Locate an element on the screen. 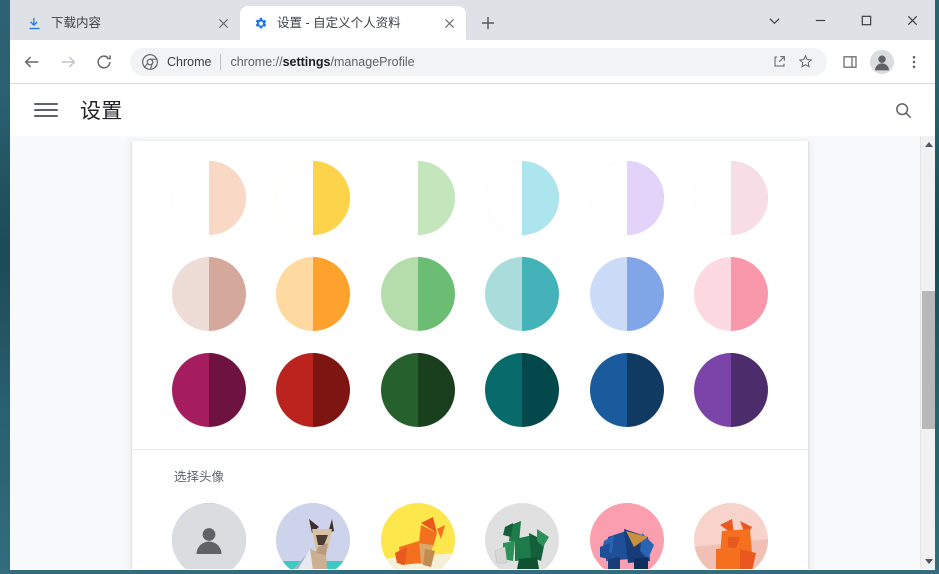 The image size is (939, 574). settings-header: 设置 is located at coordinates (472, 110).